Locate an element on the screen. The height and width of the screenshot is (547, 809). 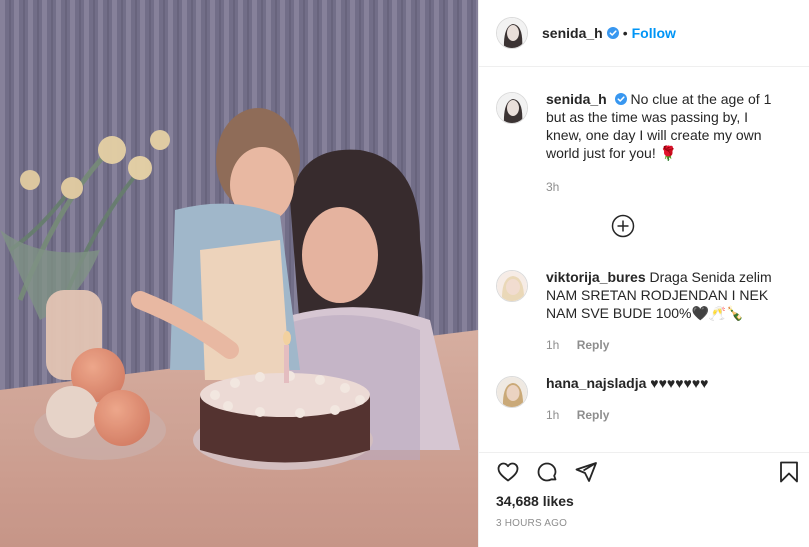
heart-icon is located at coordinates (508, 472).